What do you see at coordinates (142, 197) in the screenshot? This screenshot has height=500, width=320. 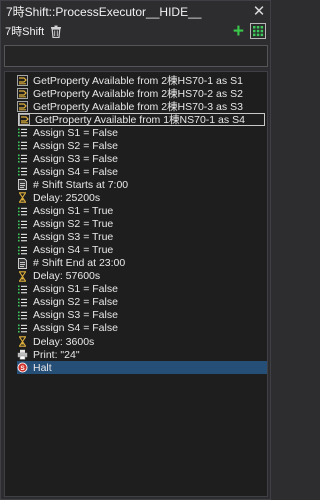 I see `list-item: Delay: 25200s` at bounding box center [142, 197].